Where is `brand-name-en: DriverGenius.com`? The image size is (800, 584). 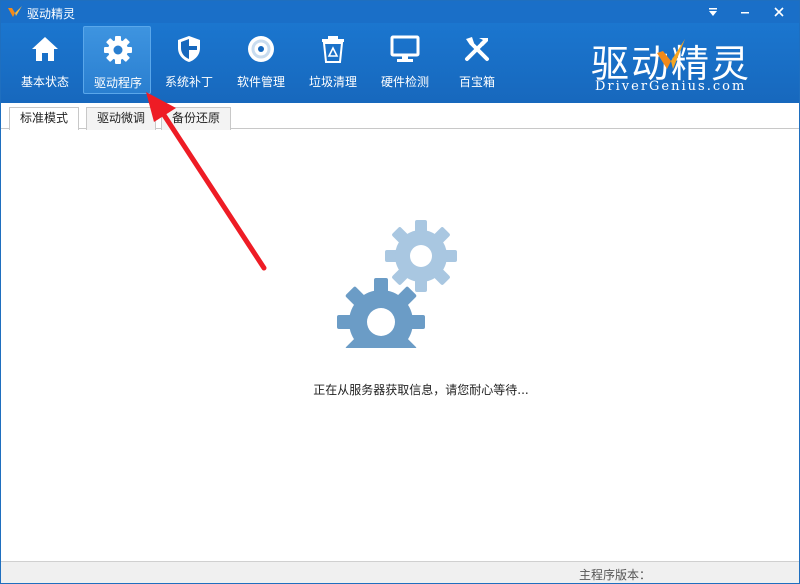 brand-name-en: DriverGenius.com is located at coordinates (671, 86).